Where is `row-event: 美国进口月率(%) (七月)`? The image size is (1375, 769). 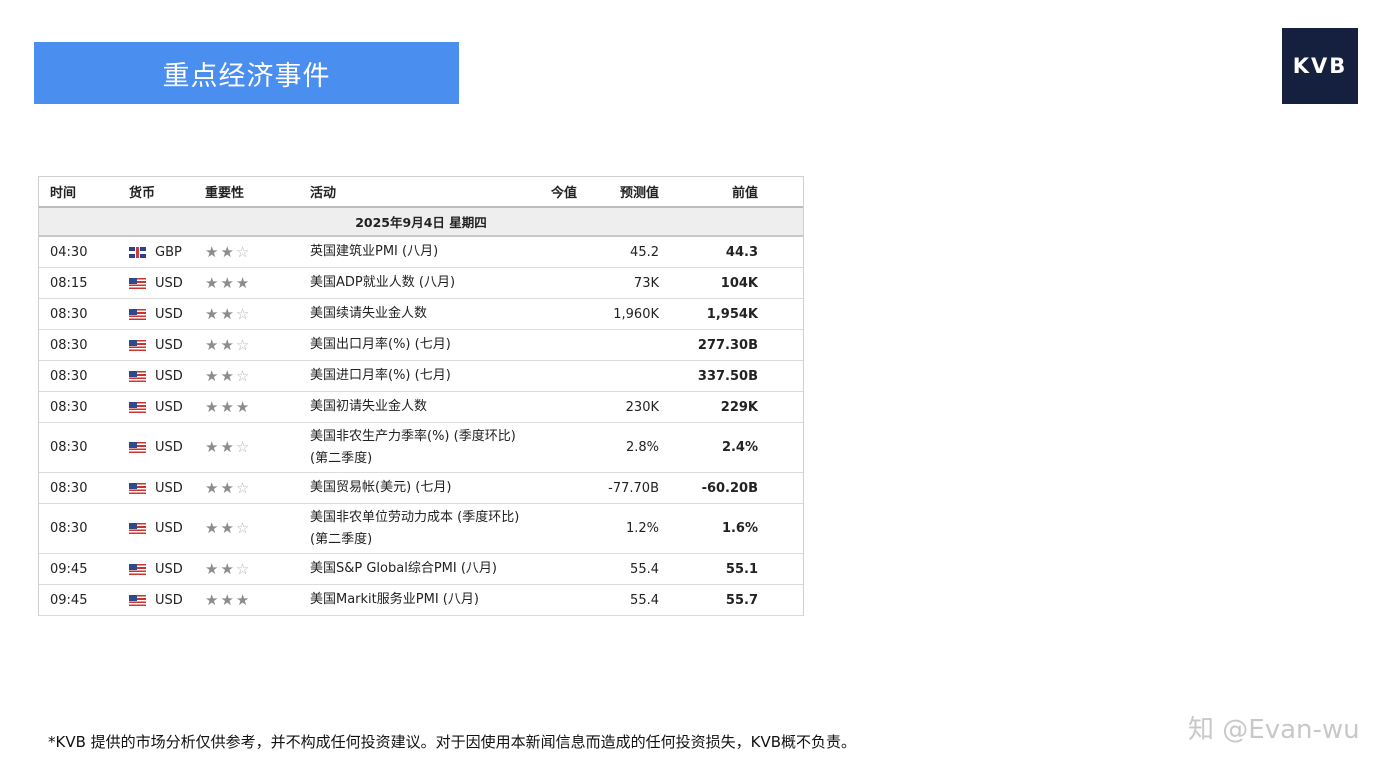 row-event: 美国进口月率(%) (七月) is located at coordinates (380, 375).